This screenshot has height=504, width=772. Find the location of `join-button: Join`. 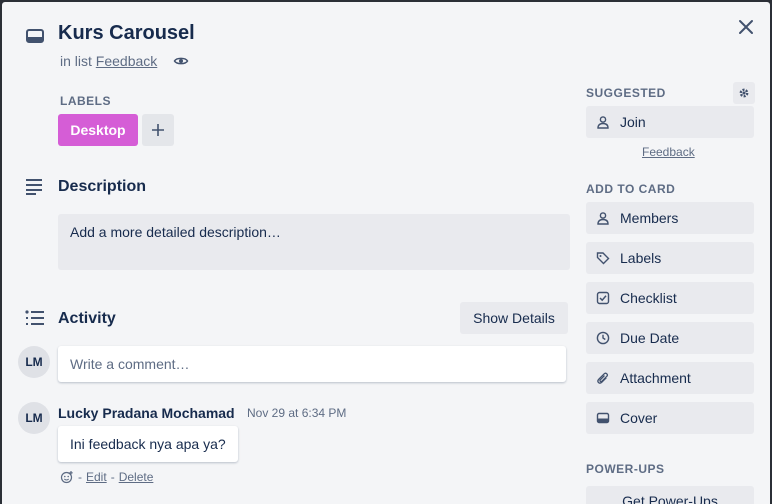

join-button: Join is located at coordinates (670, 122).